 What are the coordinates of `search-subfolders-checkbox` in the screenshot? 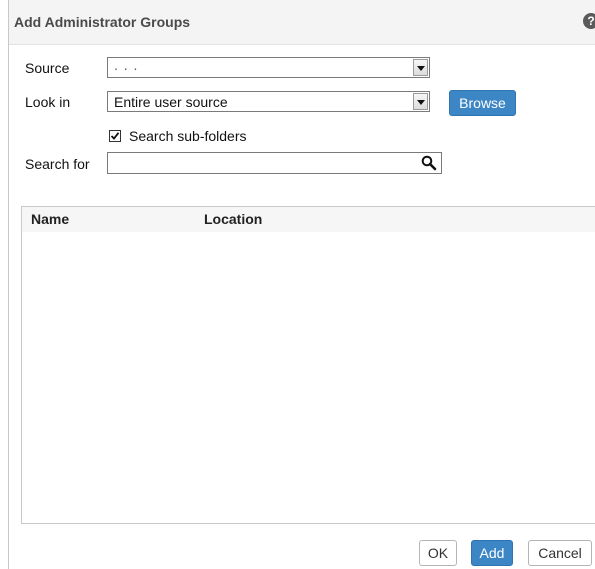 It's located at (115, 136).